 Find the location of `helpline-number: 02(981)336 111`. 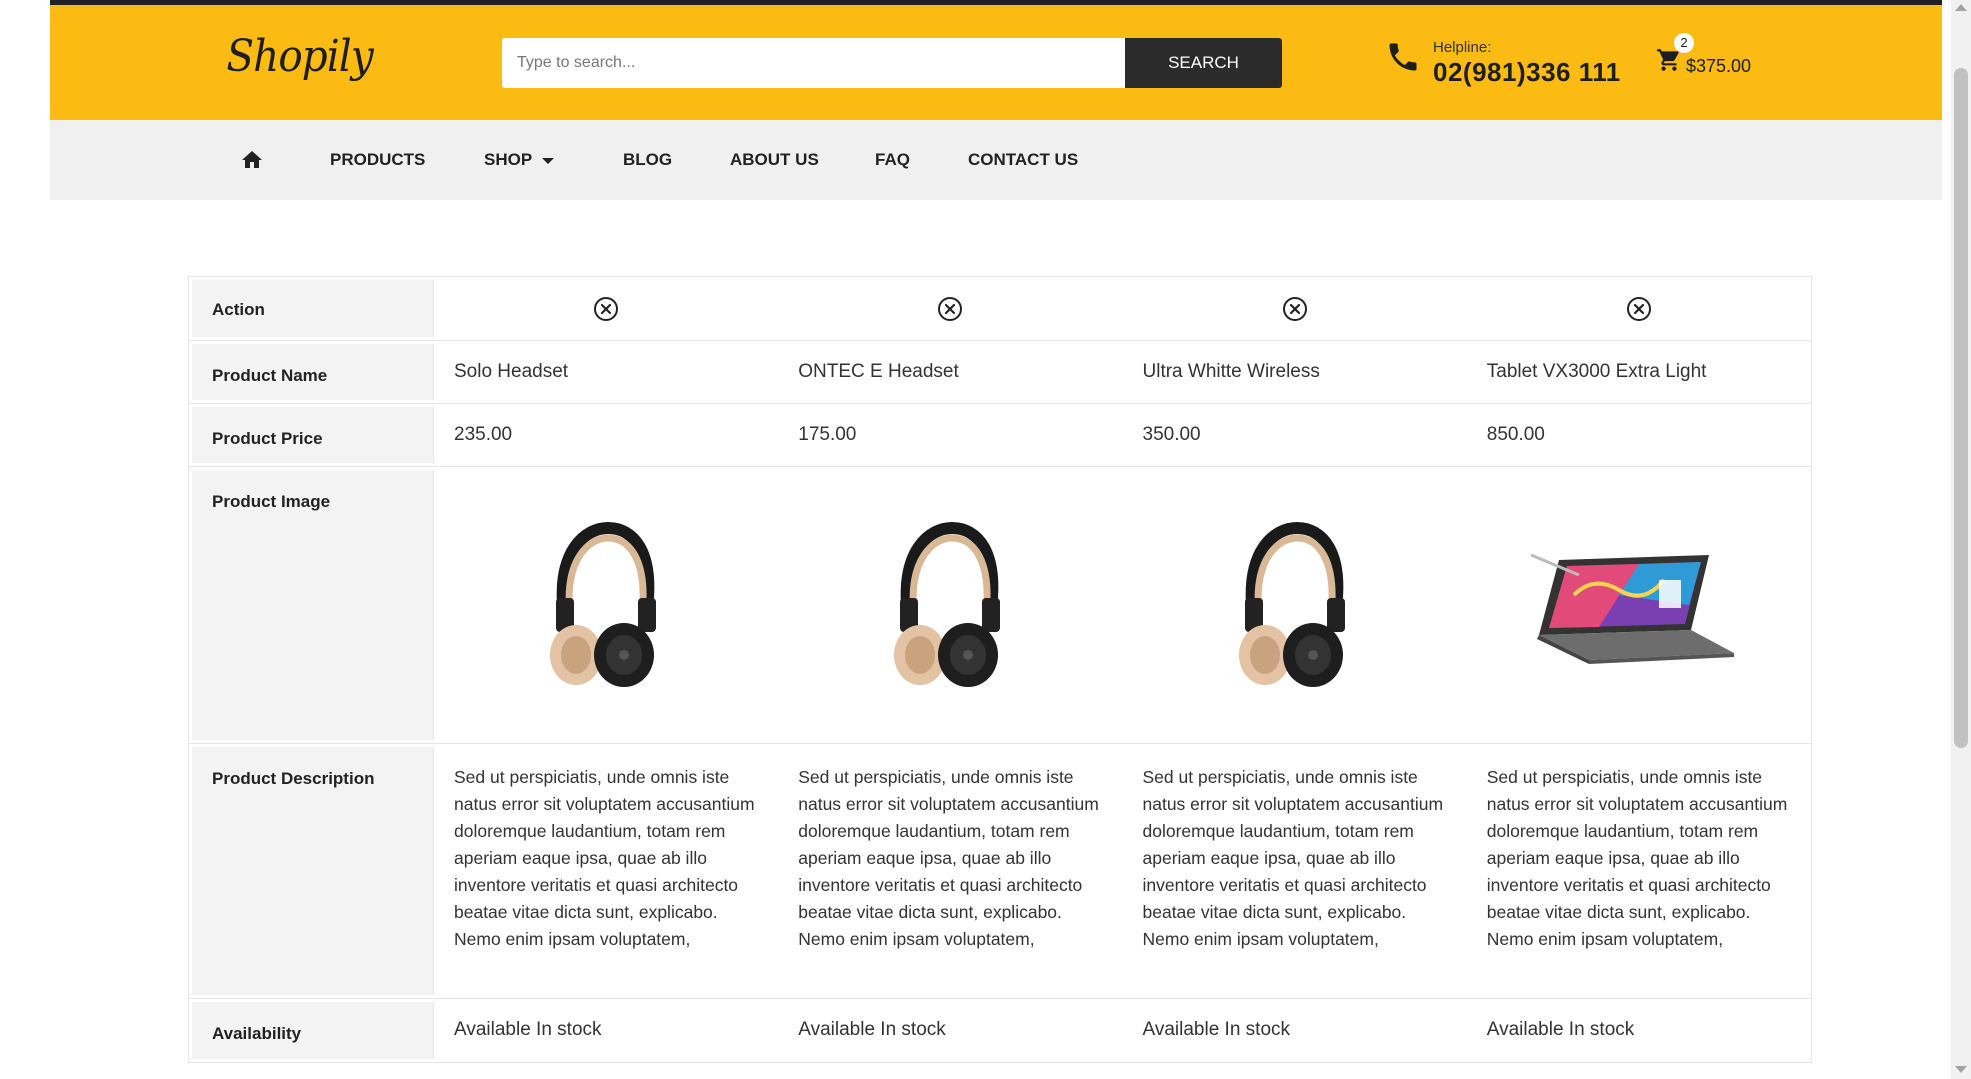

helpline-number: 02(981)336 111 is located at coordinates (1527, 72).